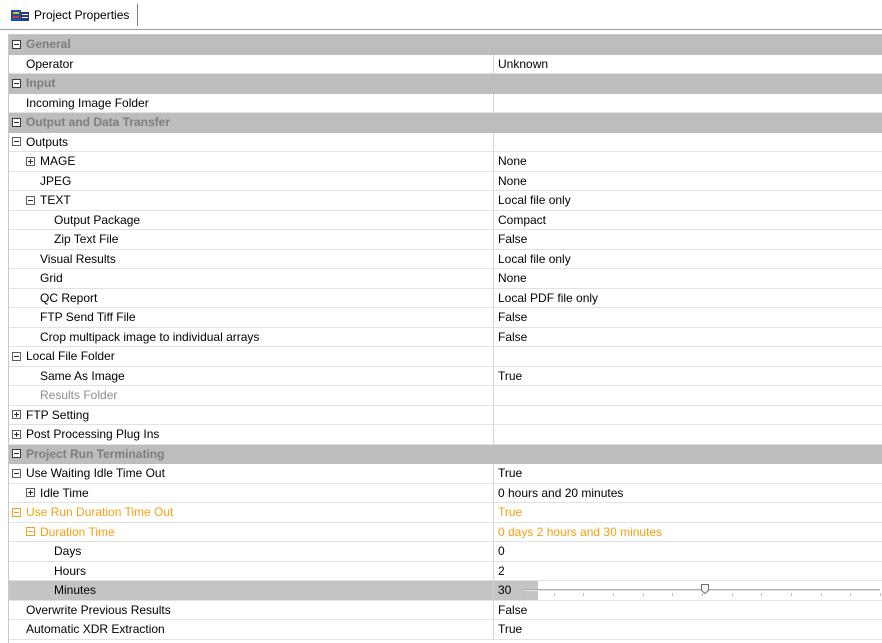 This screenshot has height=643, width=882. What do you see at coordinates (445, 84) in the screenshot?
I see `category-row-input: Input` at bounding box center [445, 84].